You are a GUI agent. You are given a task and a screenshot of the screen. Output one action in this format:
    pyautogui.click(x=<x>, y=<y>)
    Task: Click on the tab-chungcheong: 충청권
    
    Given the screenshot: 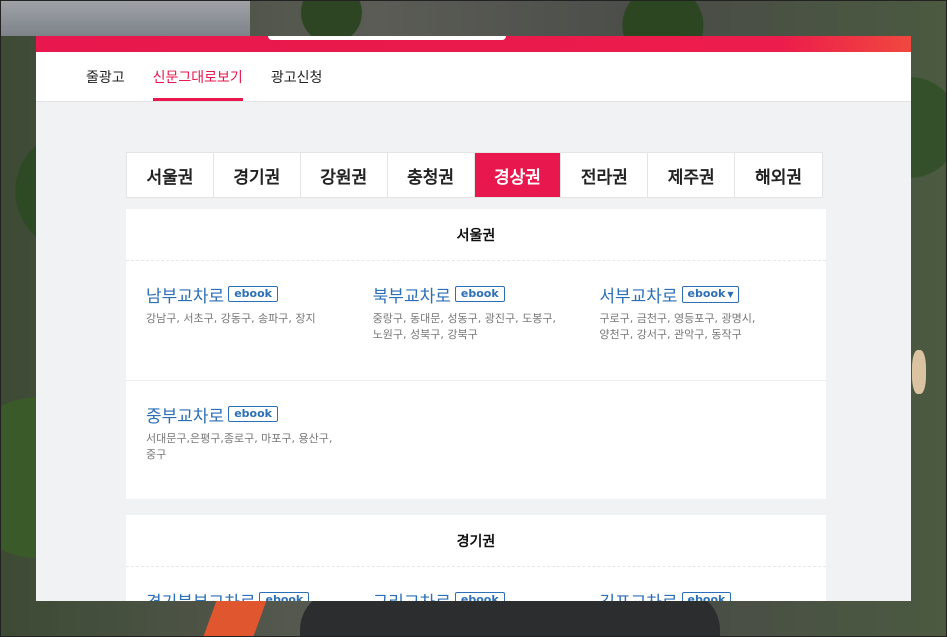 What is the action you would take?
    pyautogui.click(x=431, y=175)
    